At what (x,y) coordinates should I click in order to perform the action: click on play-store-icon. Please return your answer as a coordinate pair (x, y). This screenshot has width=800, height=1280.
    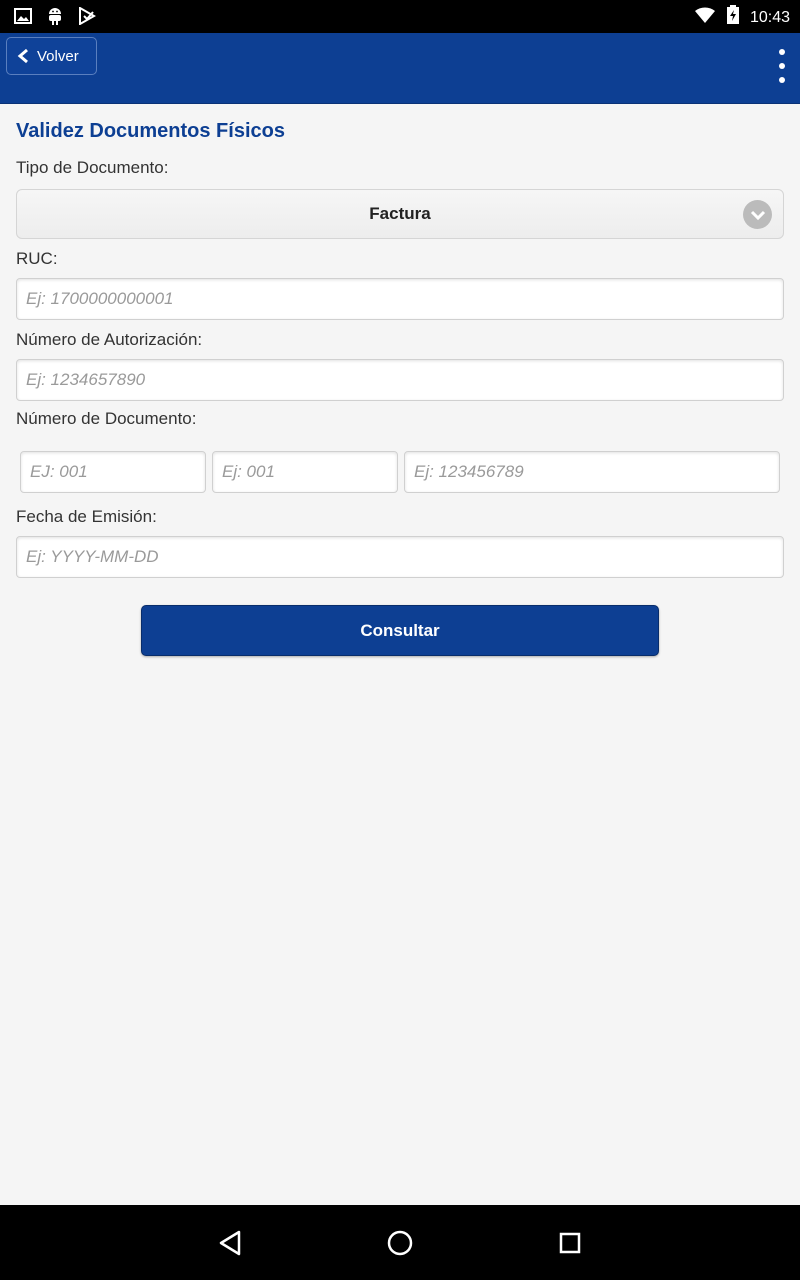
    Looking at the image, I should click on (87, 18).